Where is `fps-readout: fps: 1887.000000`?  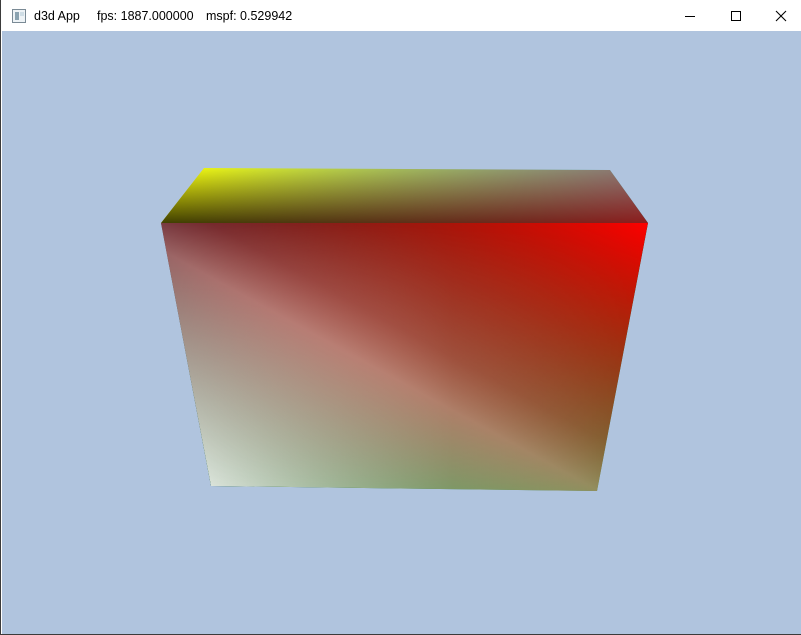 fps-readout: fps: 1887.000000 is located at coordinates (145, 16).